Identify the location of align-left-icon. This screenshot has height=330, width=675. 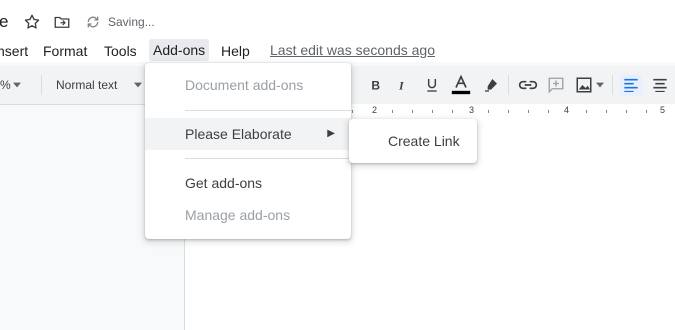
(631, 85).